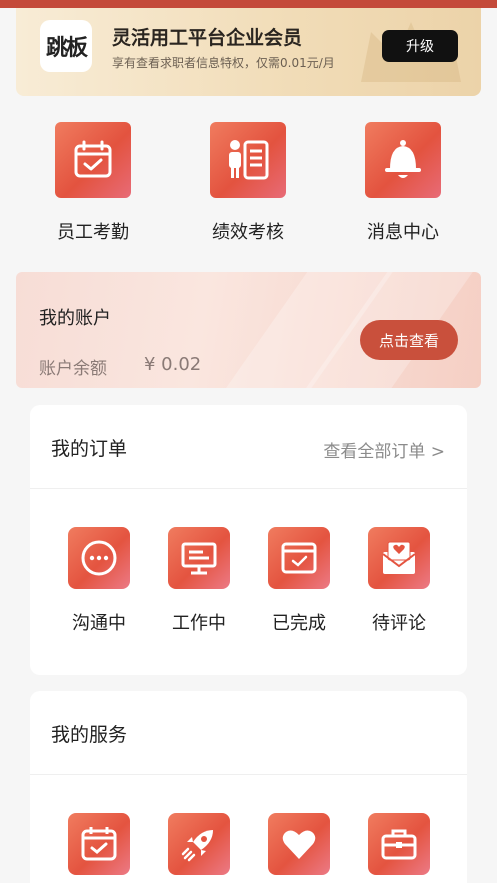 This screenshot has width=497, height=883. I want to click on app-logo: 跳板, so click(66, 46).